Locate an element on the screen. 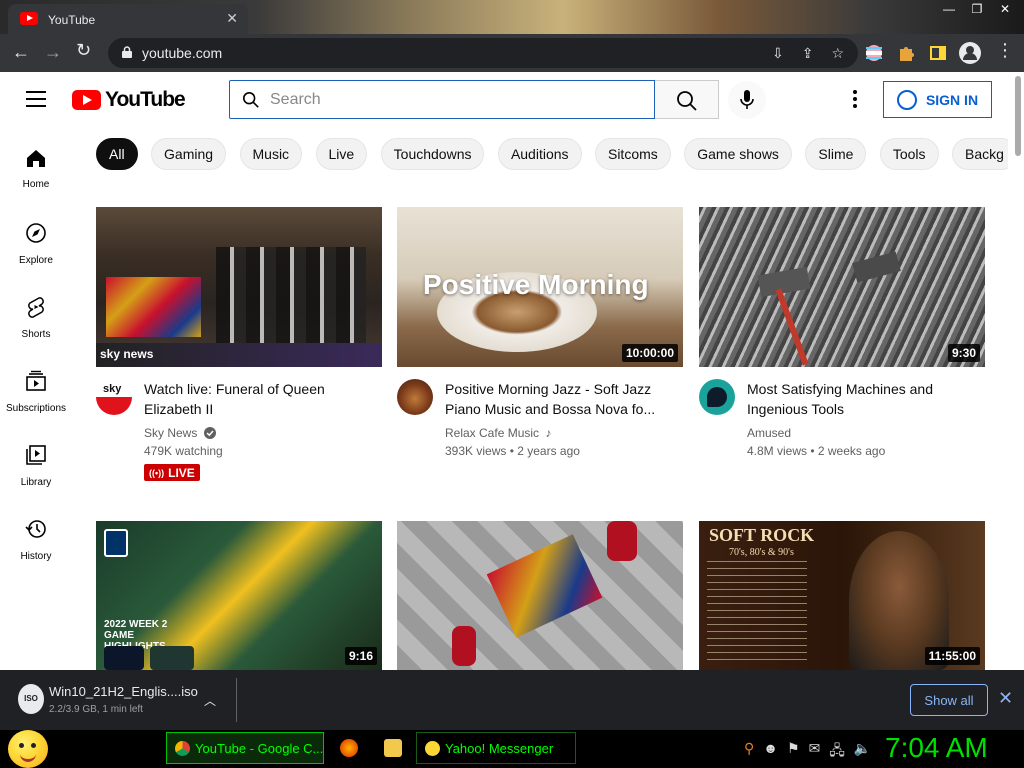 The height and width of the screenshot is (768, 1024). back-icon: ← is located at coordinates (21, 52).